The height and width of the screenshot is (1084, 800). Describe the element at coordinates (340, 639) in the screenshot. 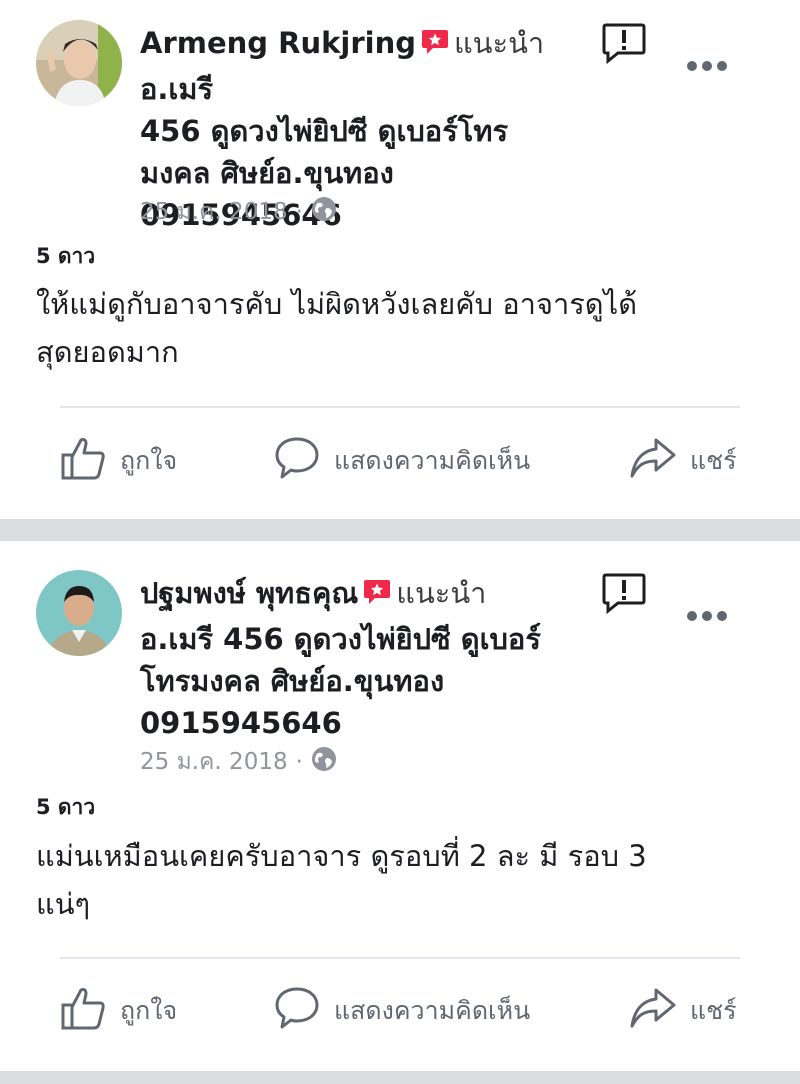

I see `page-name-part: อ.เมรี 456 ดูดวงไพ่ยิปซี ดูเบอร์` at that location.